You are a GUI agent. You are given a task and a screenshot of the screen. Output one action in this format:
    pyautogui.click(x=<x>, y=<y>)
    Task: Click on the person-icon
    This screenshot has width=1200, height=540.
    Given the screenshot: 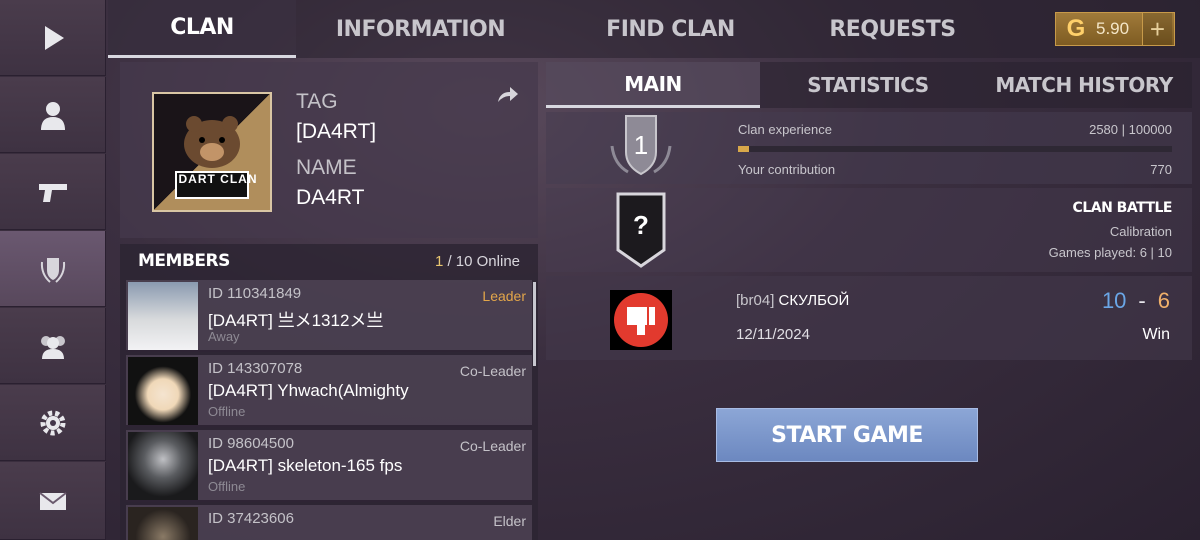 What is the action you would take?
    pyautogui.click(x=52, y=115)
    